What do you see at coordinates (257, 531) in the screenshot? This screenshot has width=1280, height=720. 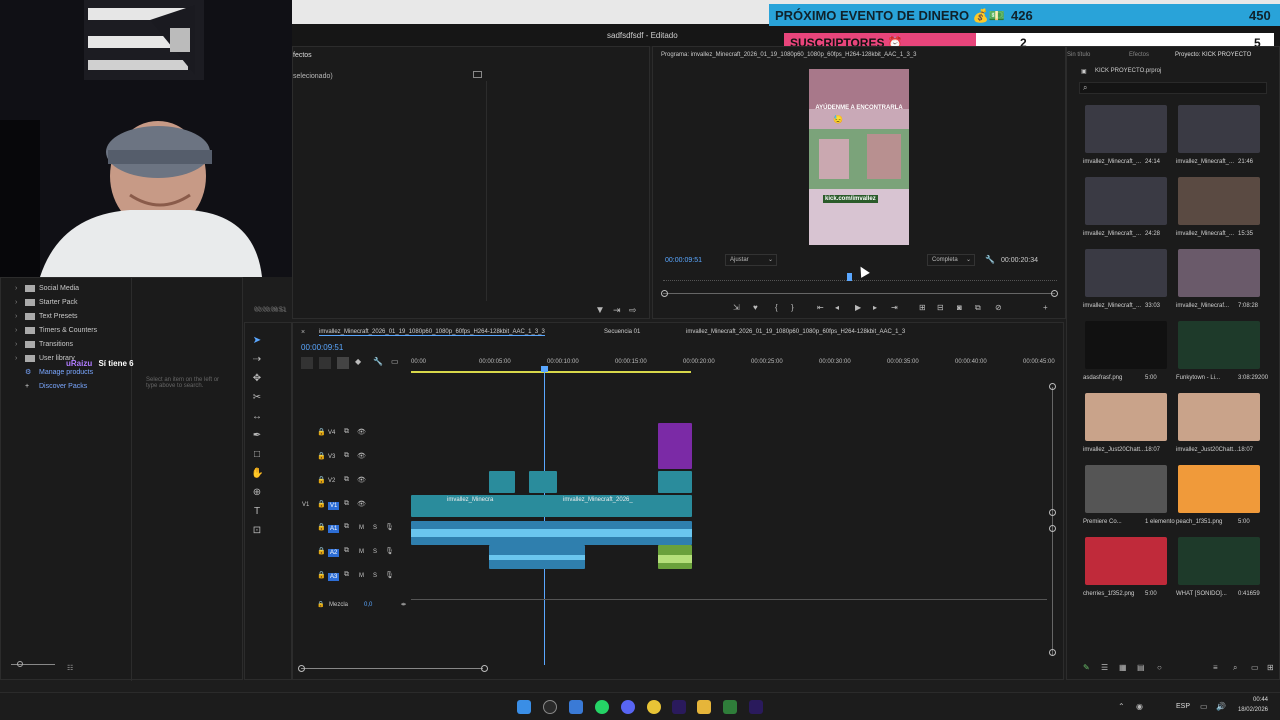 I see `caption-icon: ⊡` at bounding box center [257, 531].